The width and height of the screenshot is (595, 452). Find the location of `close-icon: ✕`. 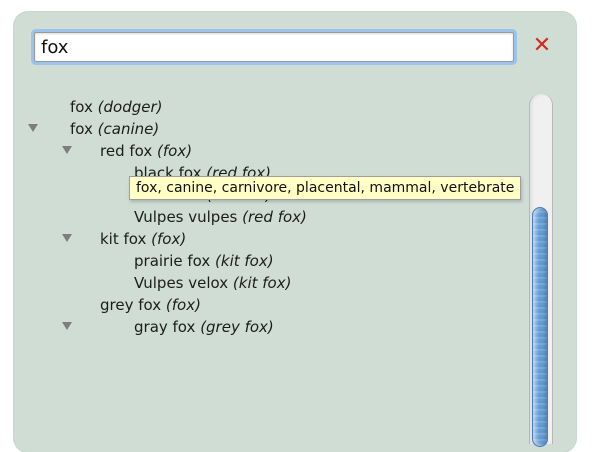

close-icon: ✕ is located at coordinates (542, 46).